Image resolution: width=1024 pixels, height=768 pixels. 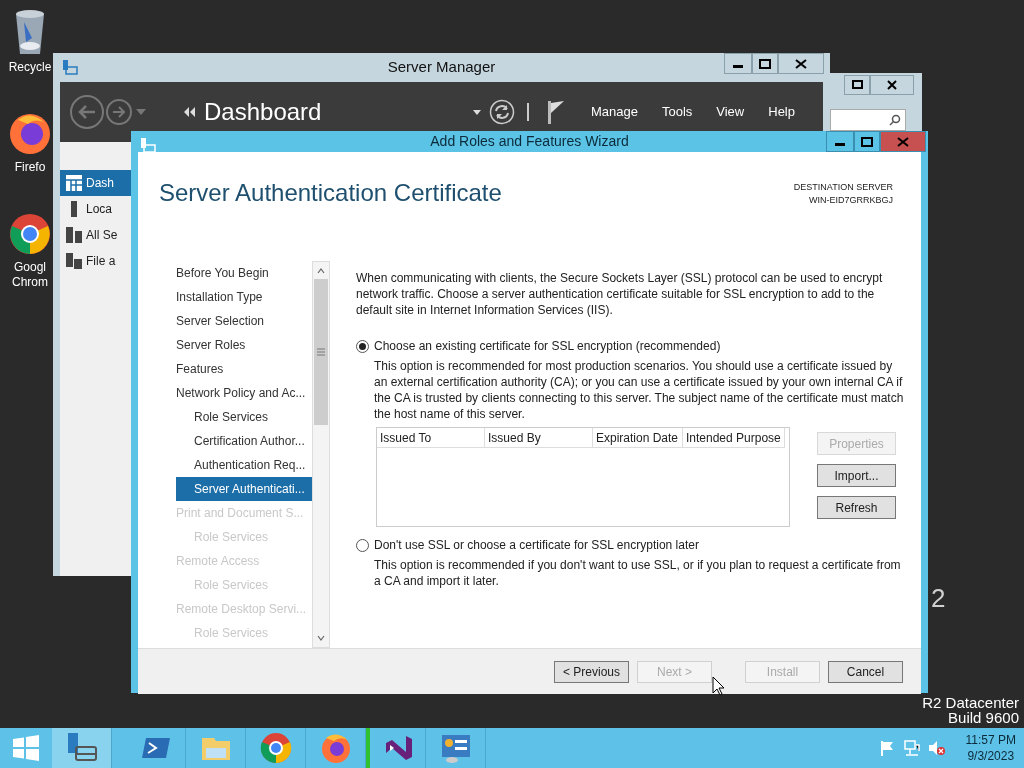 I want to click on scrollbar-thumb, so click(x=321, y=352).